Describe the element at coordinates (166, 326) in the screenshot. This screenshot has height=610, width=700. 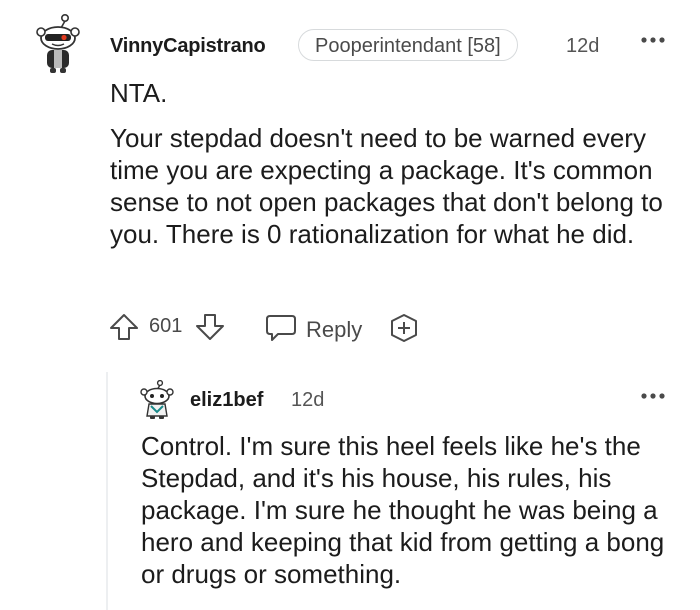
I see `vote-score: 601` at that location.